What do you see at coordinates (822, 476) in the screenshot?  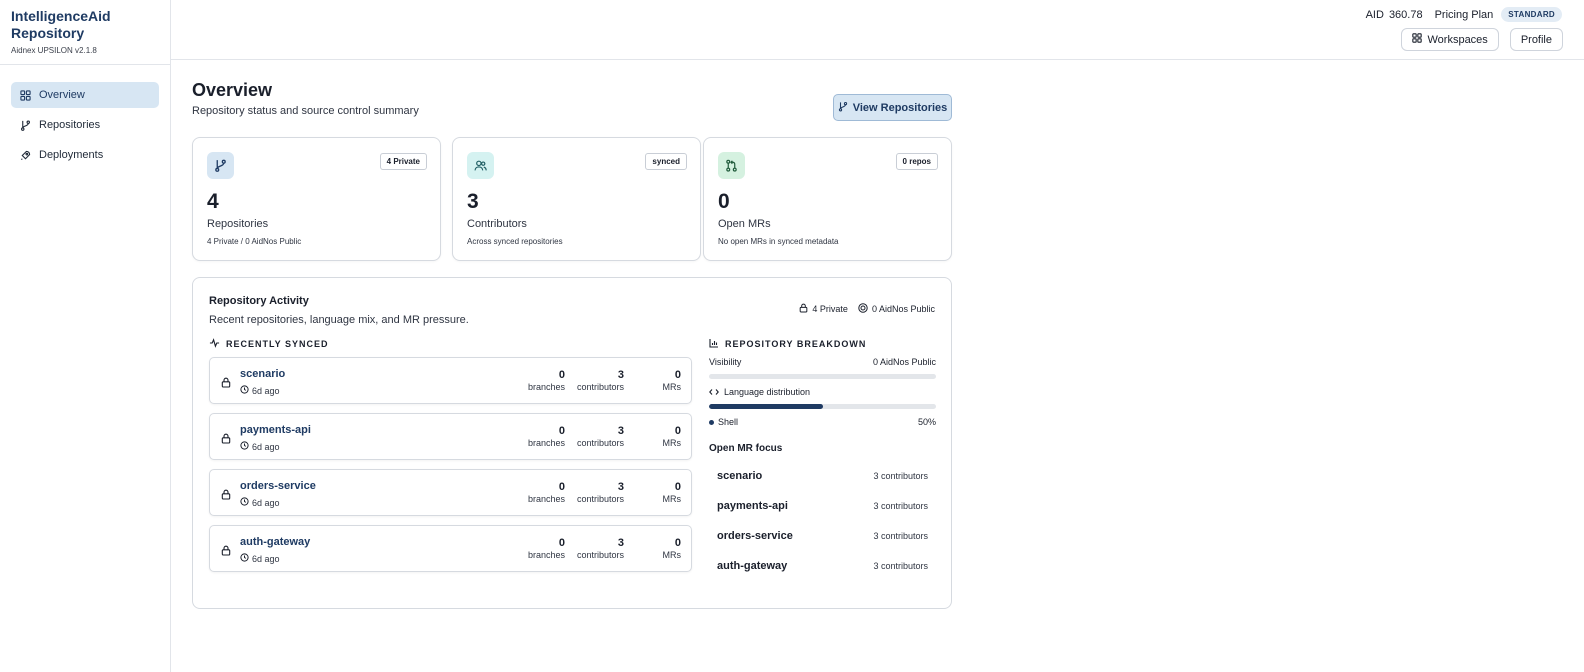 I see `focus-row: scenario 3 contributors` at bounding box center [822, 476].